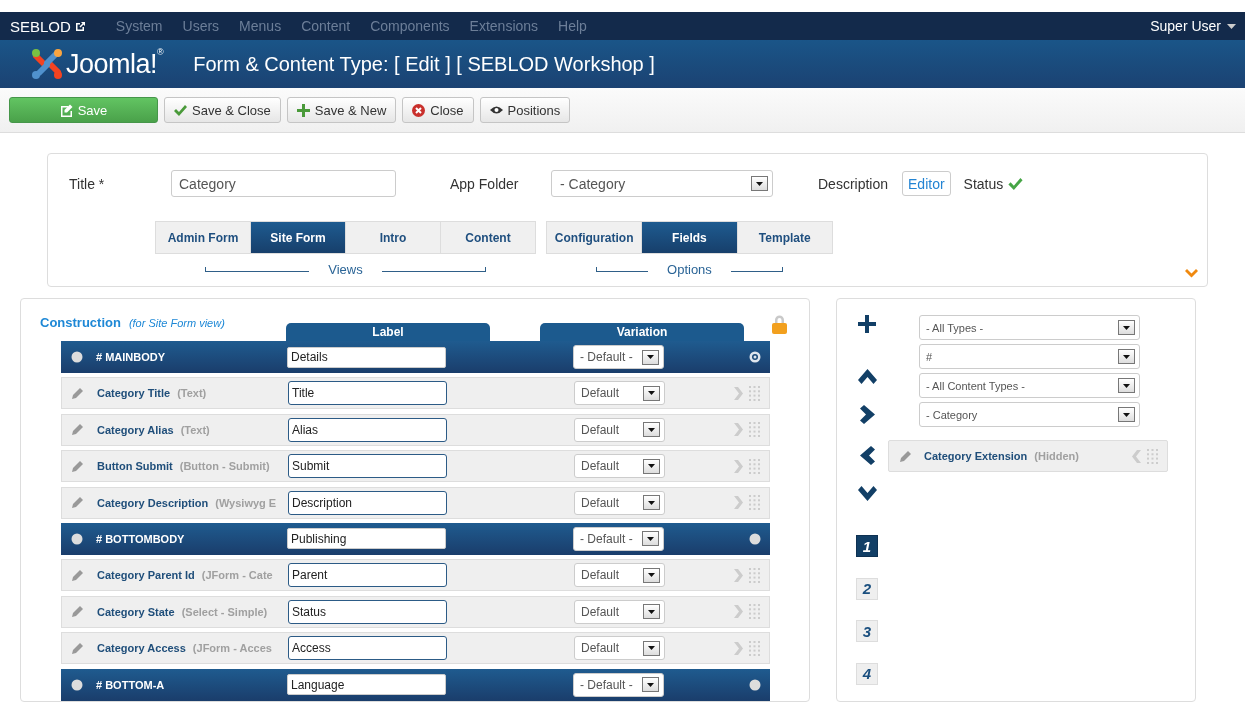 Image resolution: width=1245 pixels, height=713 pixels. Describe the element at coordinates (525, 110) in the screenshot. I see `positions-button: Positions` at that location.